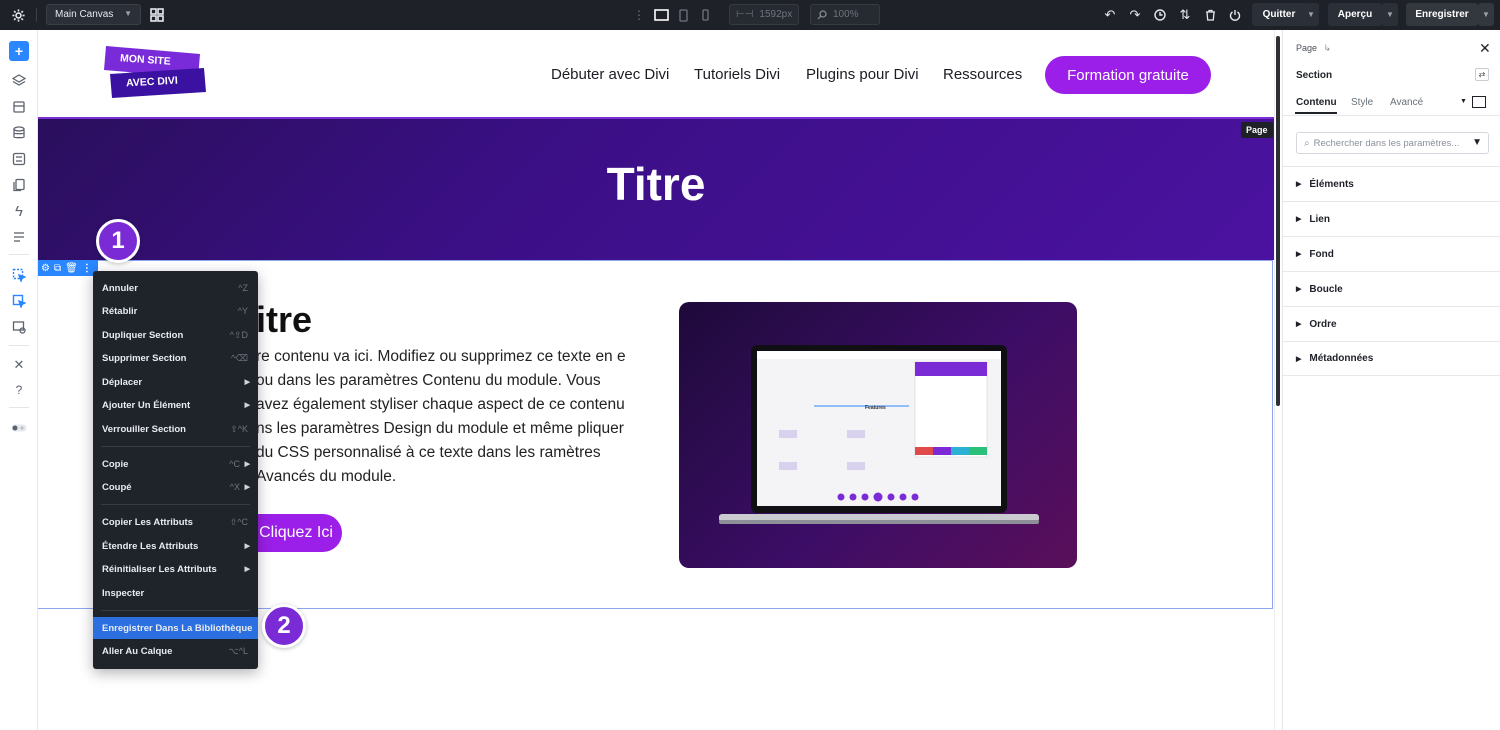  I want to click on settings-group-elements: ▶ Éléments, so click(1391, 183).